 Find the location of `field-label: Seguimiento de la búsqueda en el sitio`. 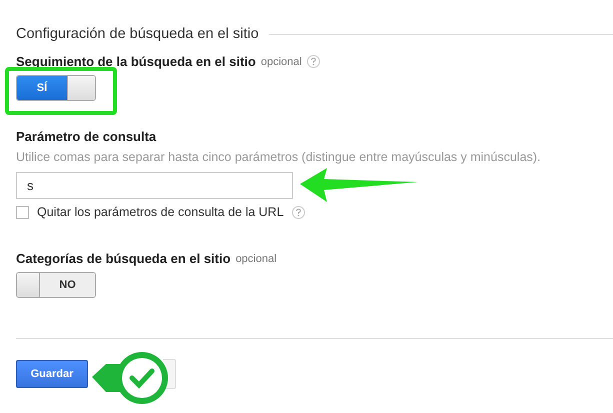

field-label: Seguimiento de la búsqueda en el sitio is located at coordinates (136, 61).